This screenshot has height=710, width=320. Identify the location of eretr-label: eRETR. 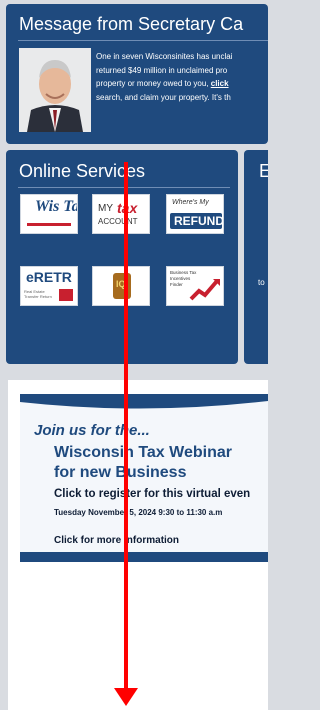
(49, 277).